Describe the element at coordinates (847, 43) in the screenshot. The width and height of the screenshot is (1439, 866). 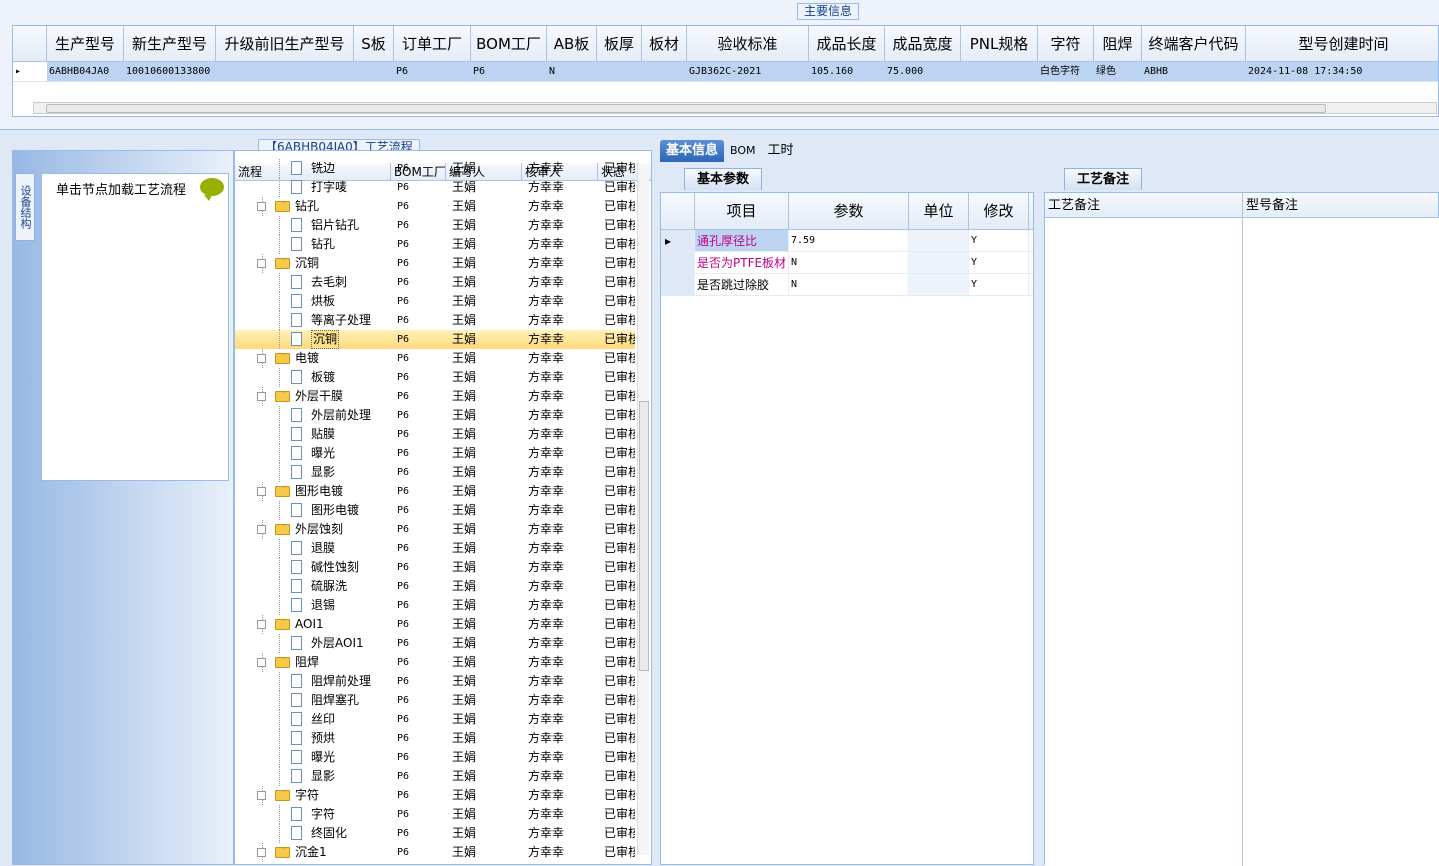
I see `col-header: 成品长度` at that location.